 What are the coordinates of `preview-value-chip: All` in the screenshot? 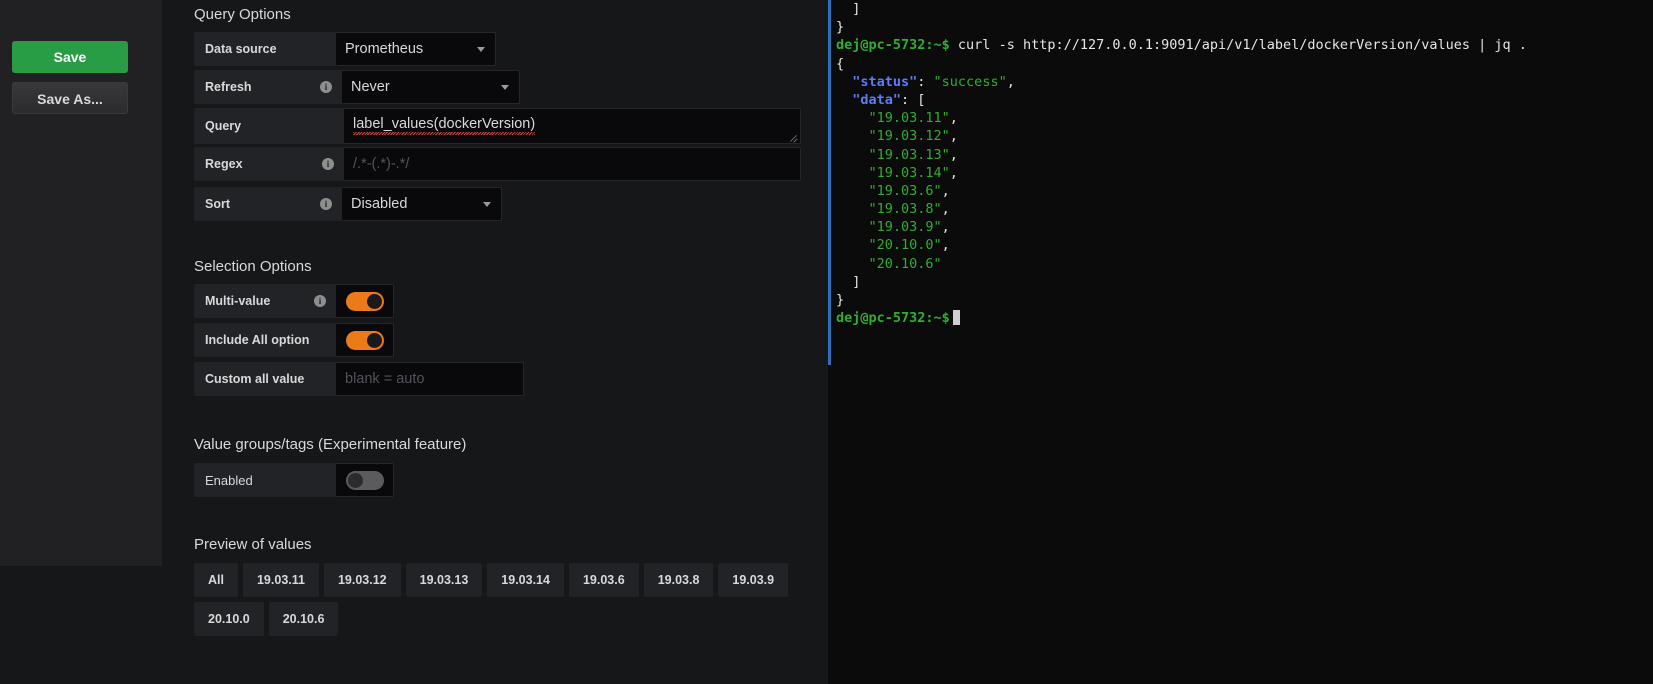 It's located at (216, 580).